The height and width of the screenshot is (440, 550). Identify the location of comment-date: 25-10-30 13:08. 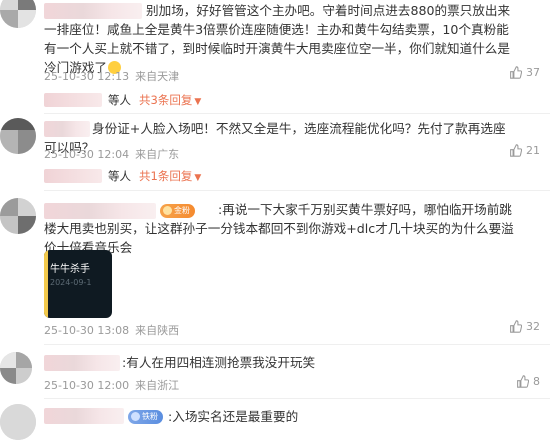
(87, 330).